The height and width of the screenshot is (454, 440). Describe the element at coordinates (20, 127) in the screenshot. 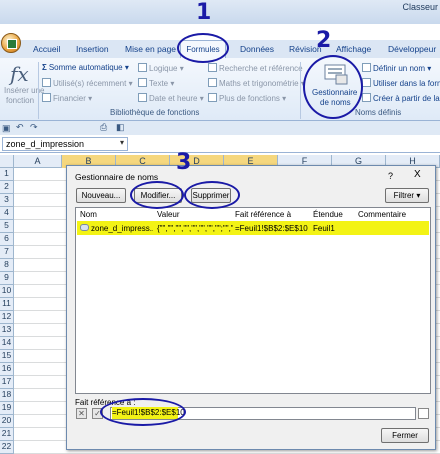

I see `undo-icon: ↶` at that location.